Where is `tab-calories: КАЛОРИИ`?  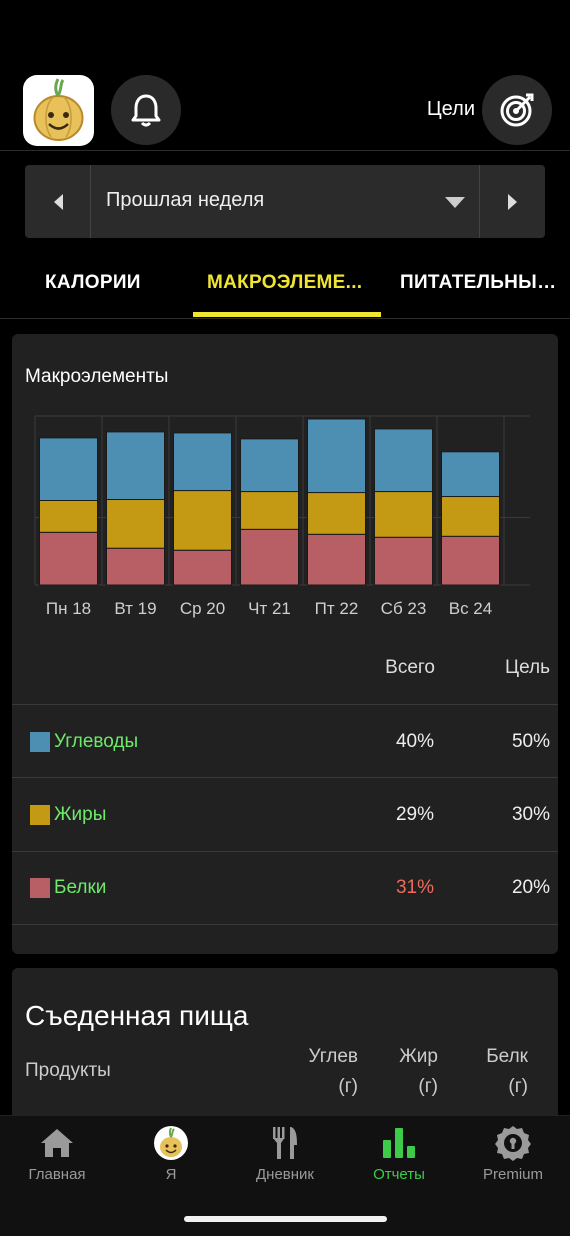
tab-calories: КАЛОРИИ is located at coordinates (115, 283).